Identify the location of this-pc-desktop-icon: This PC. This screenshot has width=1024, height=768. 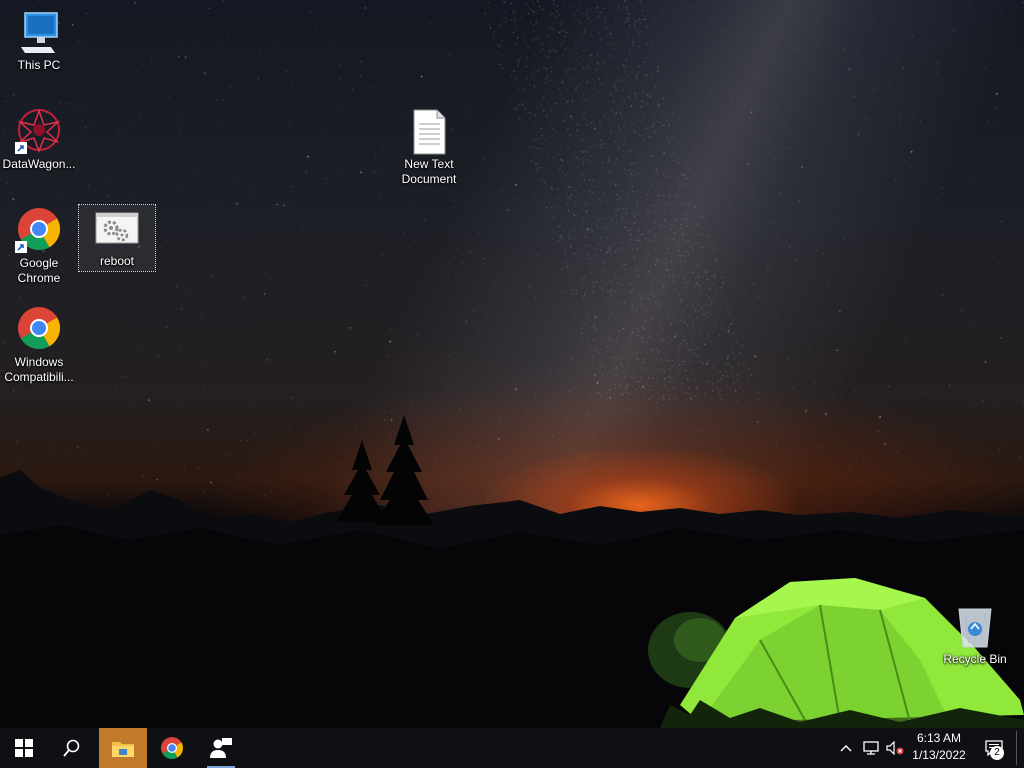
(39, 41).